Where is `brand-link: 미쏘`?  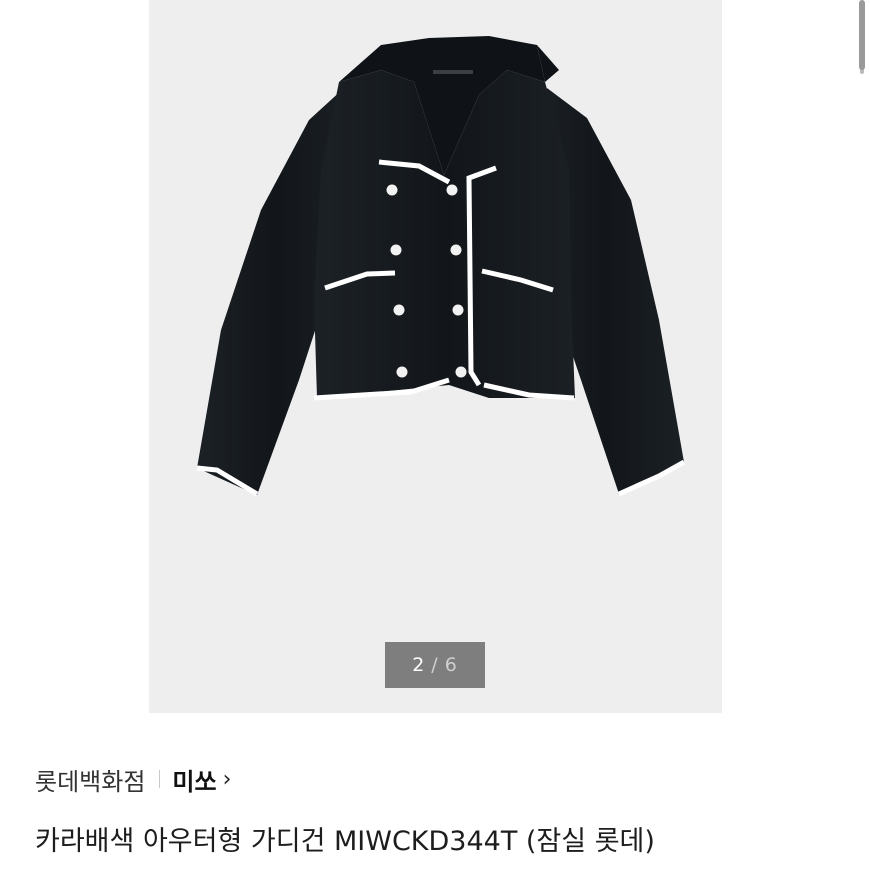
brand-link: 미쏘 is located at coordinates (194, 779).